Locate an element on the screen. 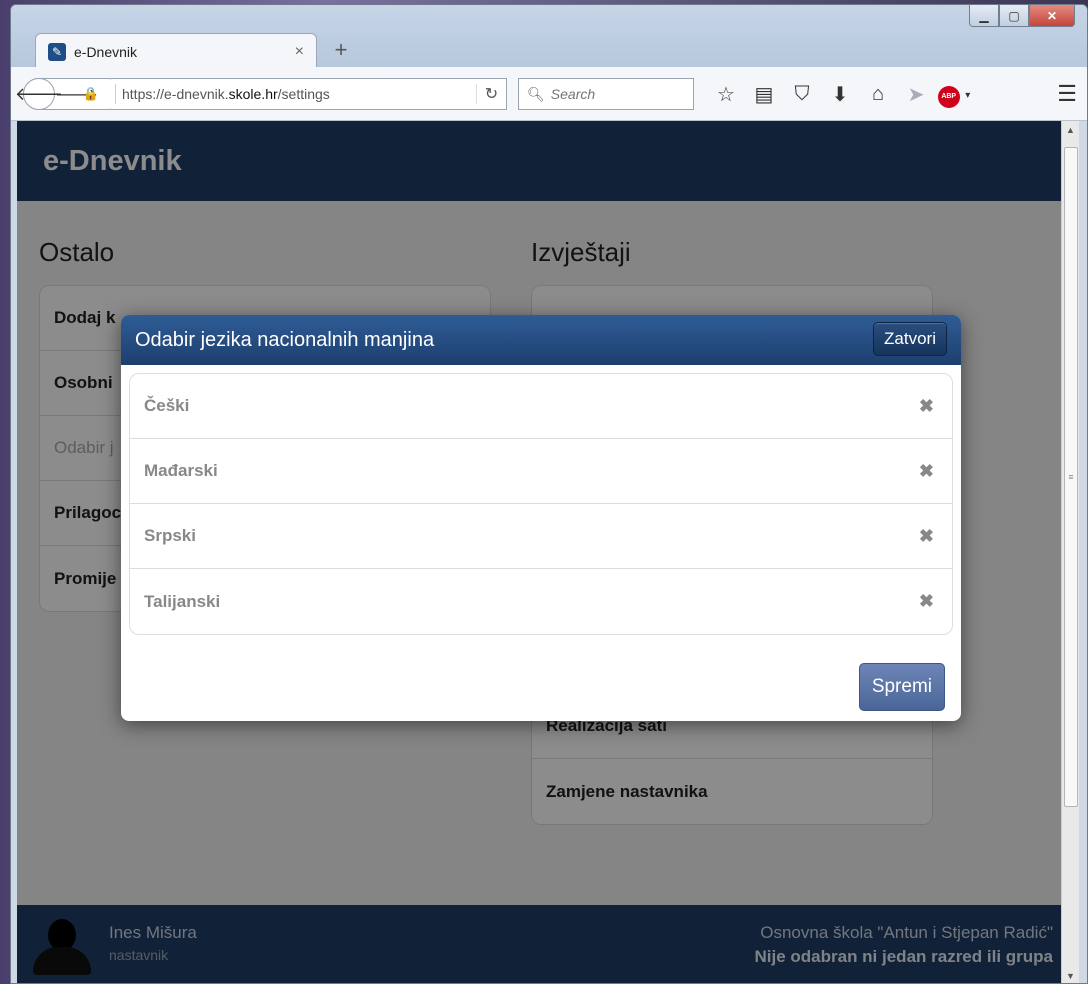 This screenshot has width=1088, height=984. search-box: 🔍︎ is located at coordinates (606, 94).